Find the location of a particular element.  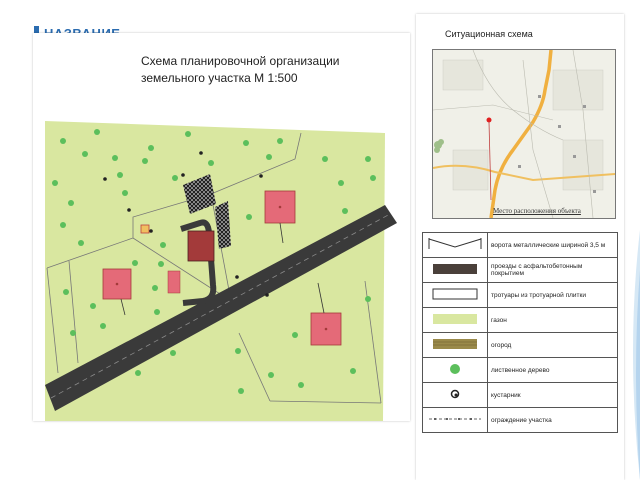

legend-label: газон is located at coordinates (552, 320).